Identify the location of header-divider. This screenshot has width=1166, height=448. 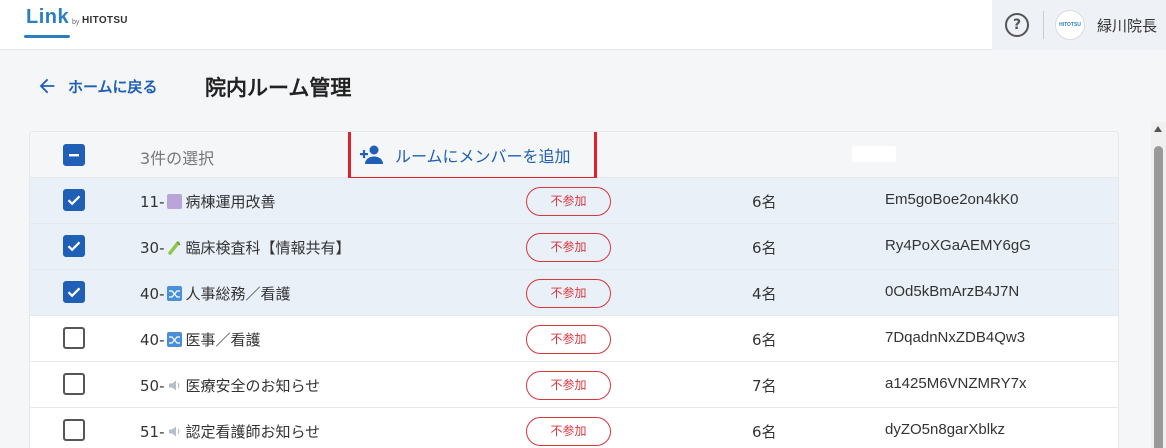
(1043, 25).